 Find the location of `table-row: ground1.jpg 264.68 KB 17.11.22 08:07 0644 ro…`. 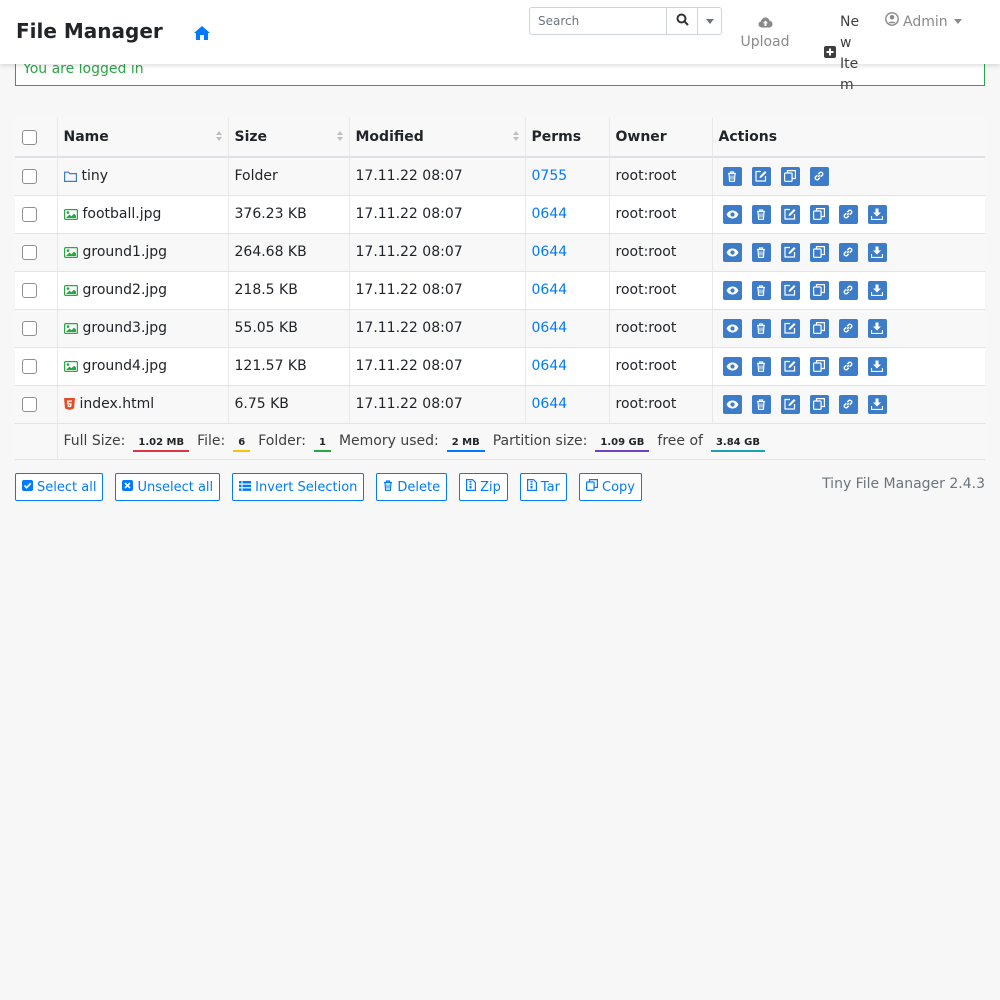

table-row: ground1.jpg 264.68 KB 17.11.22 08:07 0644 ro… is located at coordinates (500, 252).